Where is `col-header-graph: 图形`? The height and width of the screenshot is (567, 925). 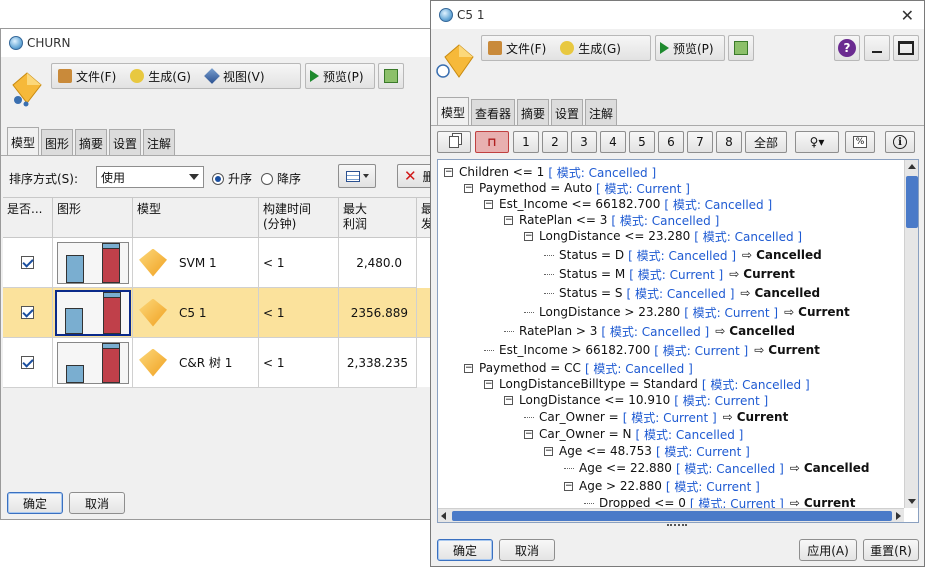
col-header-graph: 图形 is located at coordinates (93, 218).